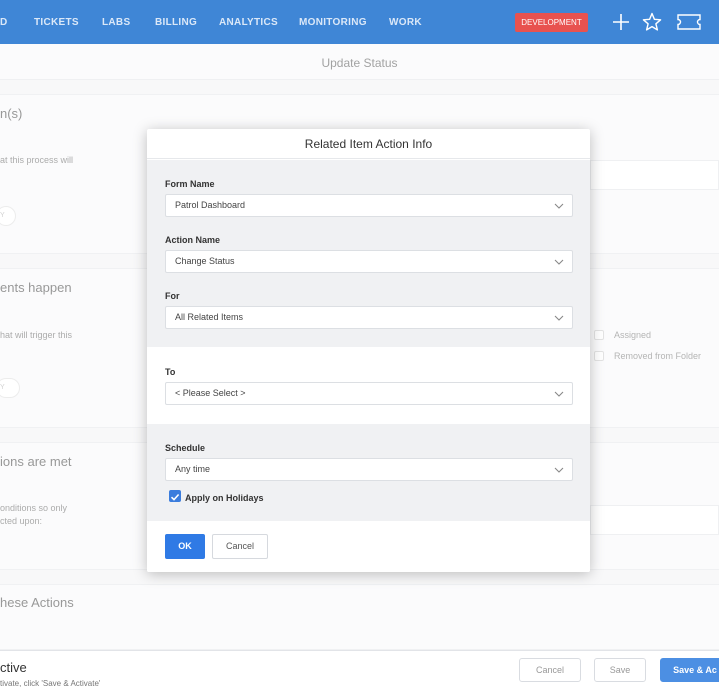 This screenshot has height=688, width=719. I want to click on to-value: < Please Select >, so click(210, 393).